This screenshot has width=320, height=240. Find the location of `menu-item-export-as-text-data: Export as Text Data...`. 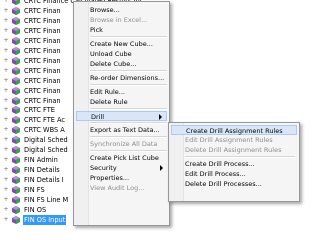

menu-item-export-as-text-data: Export as Text Data... is located at coordinates (121, 130).